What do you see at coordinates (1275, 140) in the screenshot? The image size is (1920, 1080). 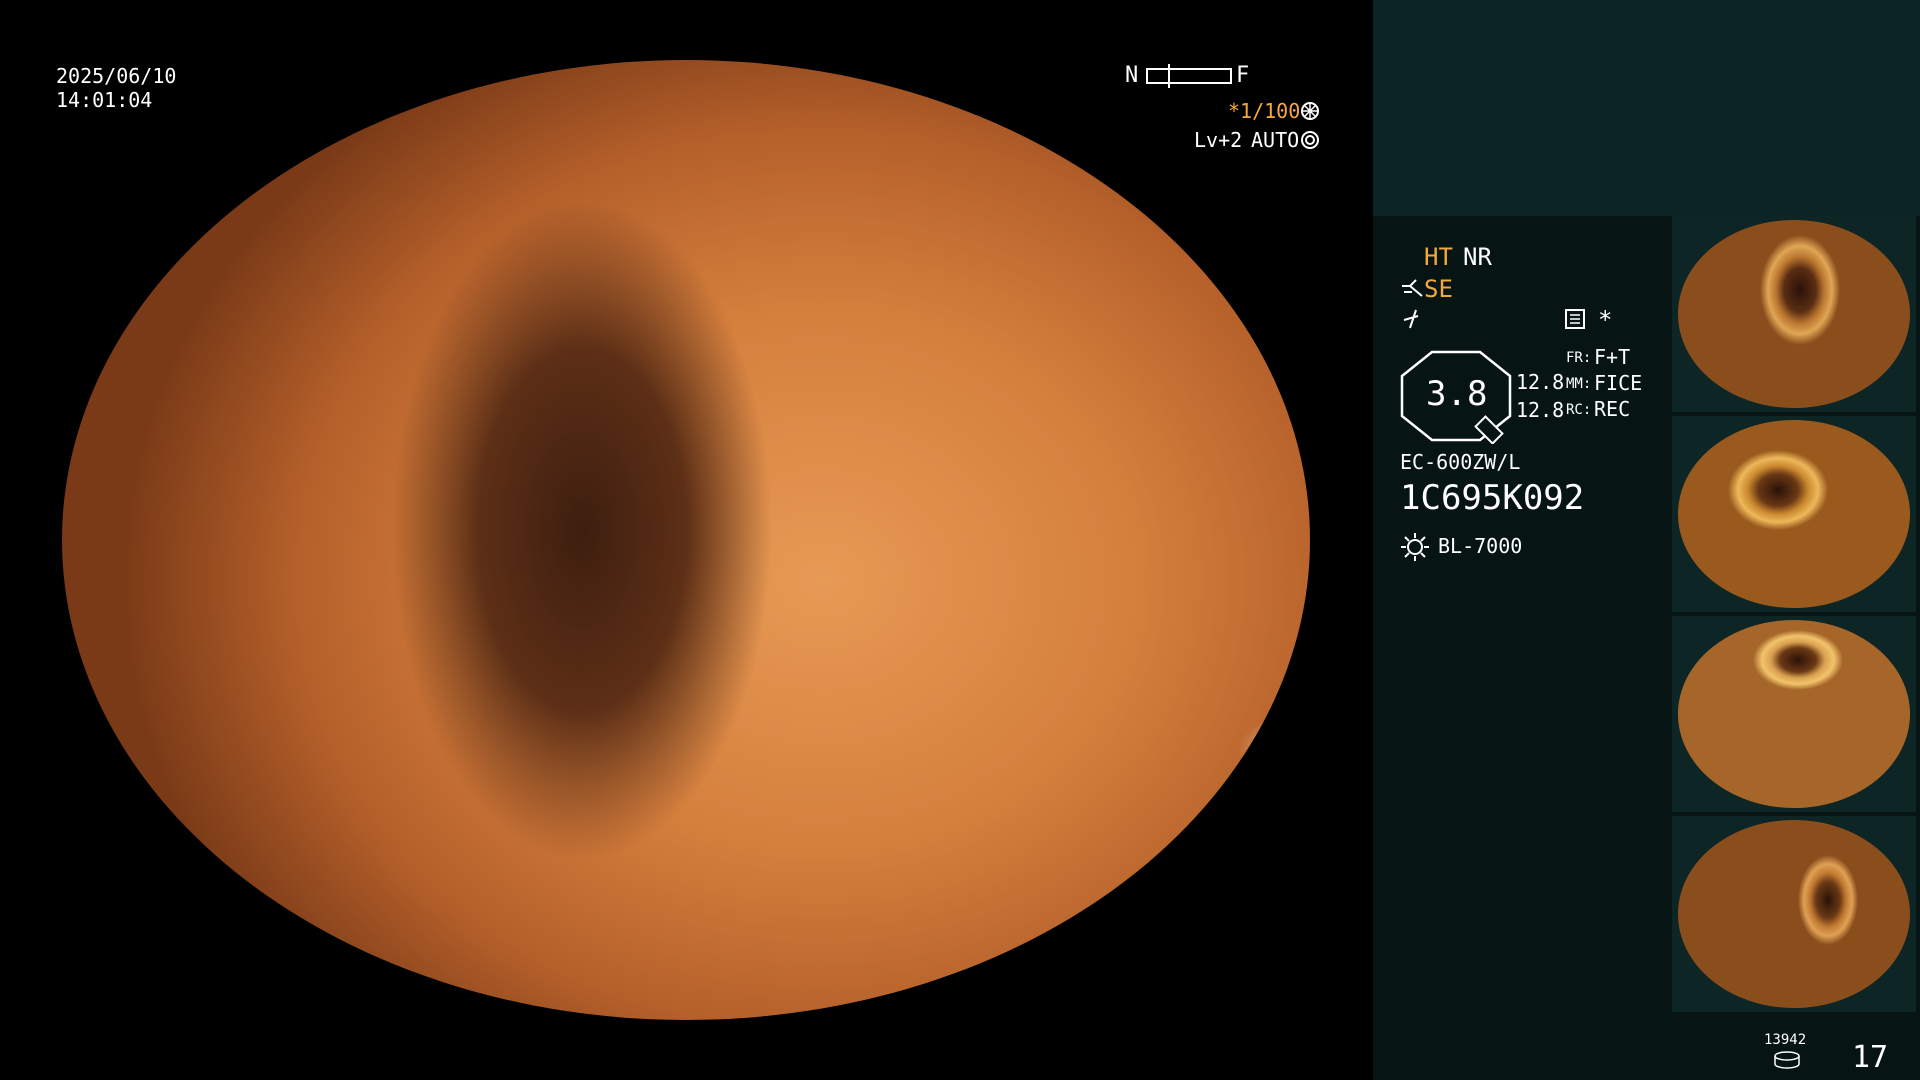 I see `iris-mode: AUTO` at bounding box center [1275, 140].